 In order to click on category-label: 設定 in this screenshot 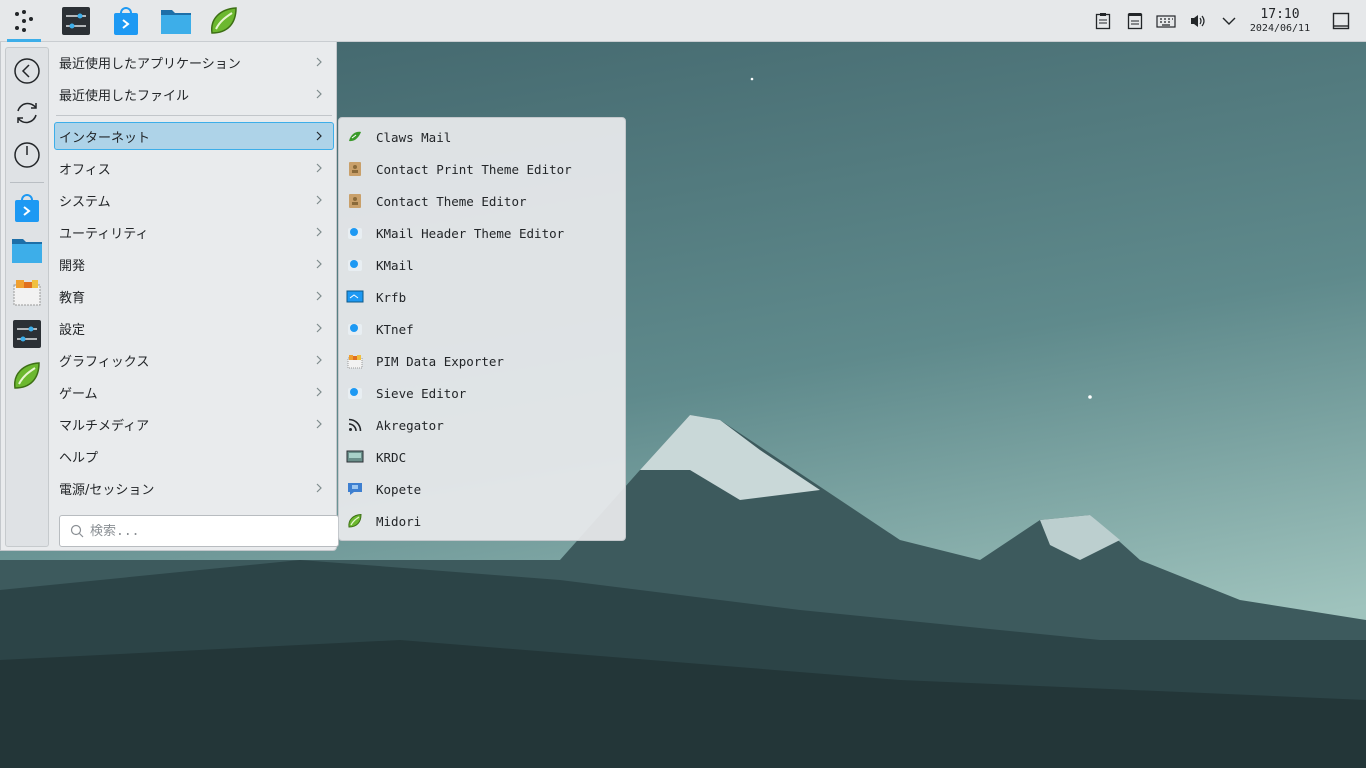, I will do `click(72, 330)`.